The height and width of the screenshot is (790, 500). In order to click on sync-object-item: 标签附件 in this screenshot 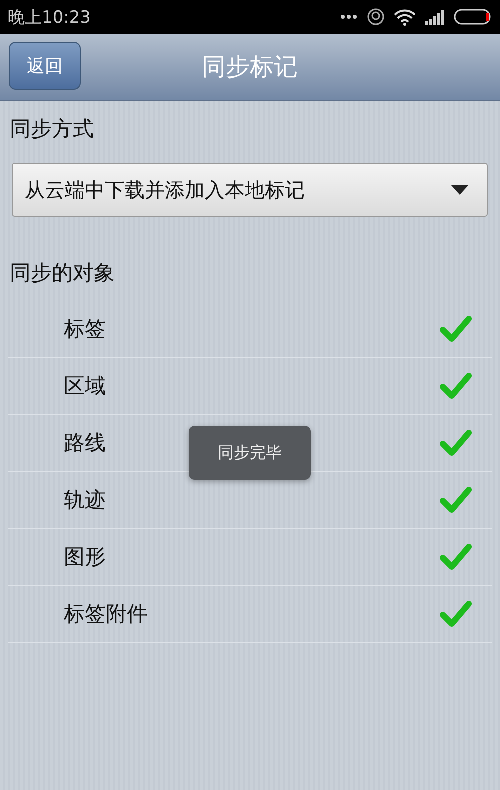, I will do `click(250, 614)`.